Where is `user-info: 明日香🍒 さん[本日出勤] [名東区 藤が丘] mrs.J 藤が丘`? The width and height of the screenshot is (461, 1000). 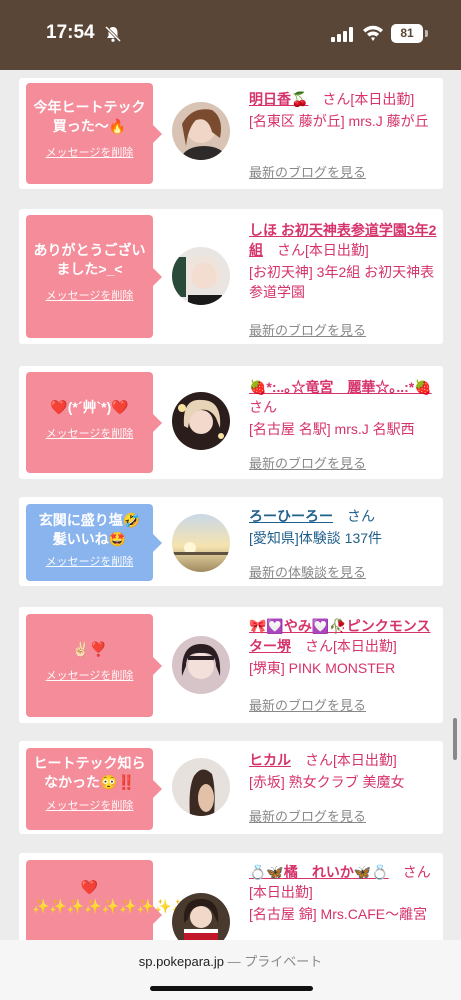
user-info: 明日香🍒 さん[本日出勤] [名東区 藤が丘] mrs.J 藤が丘 is located at coordinates (344, 110).